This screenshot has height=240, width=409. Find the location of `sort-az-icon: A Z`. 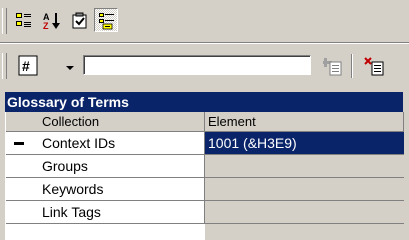

sort-az-icon: A Z is located at coordinates (51, 21).